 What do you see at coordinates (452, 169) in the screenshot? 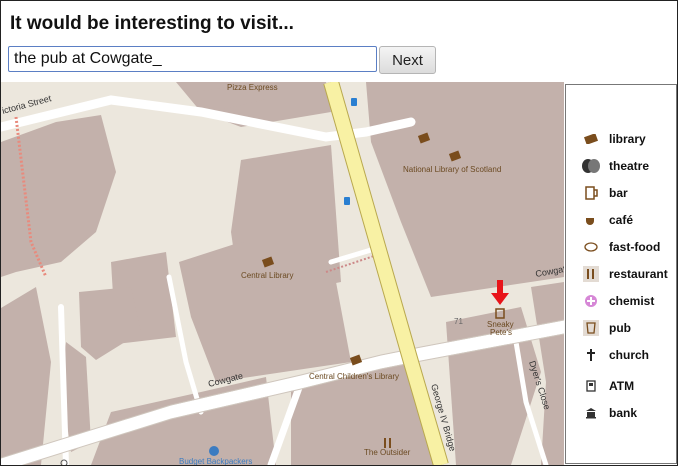
I see `national-library-label: National Library of Scotland` at bounding box center [452, 169].